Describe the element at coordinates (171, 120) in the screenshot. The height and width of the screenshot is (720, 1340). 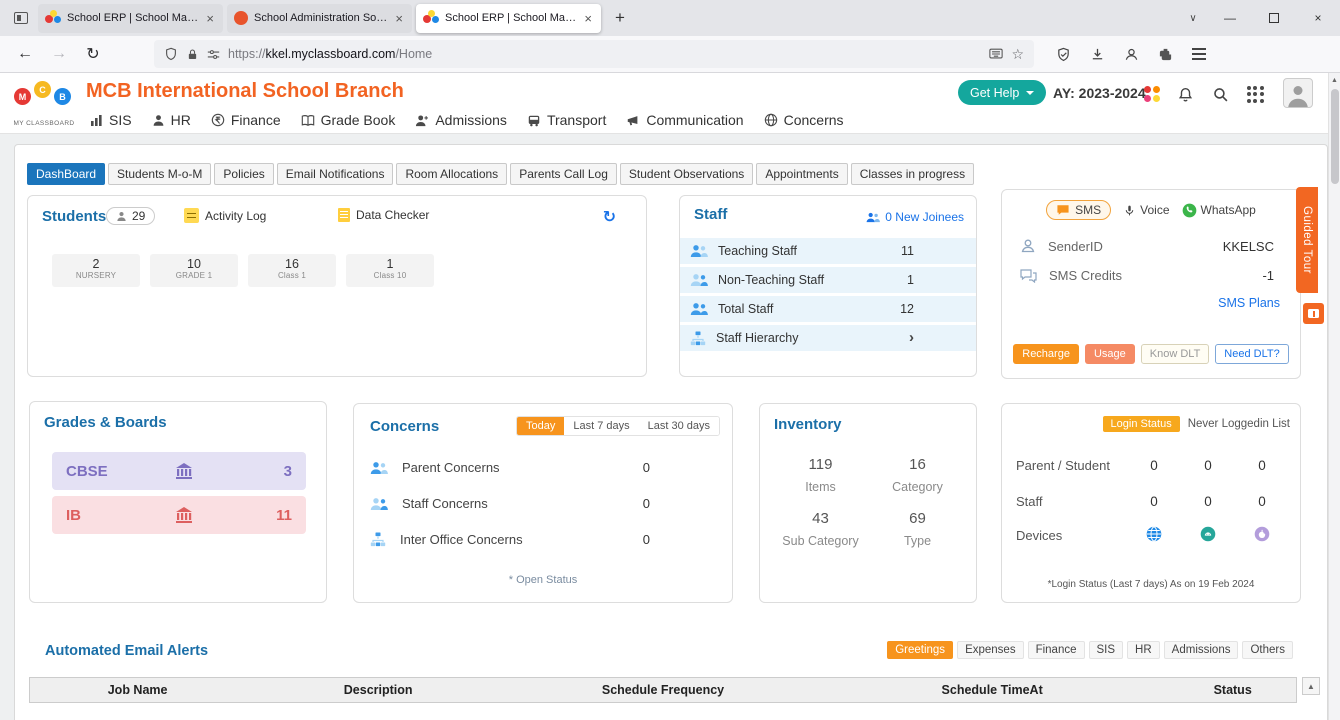
I see `menu-item-hr: HR` at that location.